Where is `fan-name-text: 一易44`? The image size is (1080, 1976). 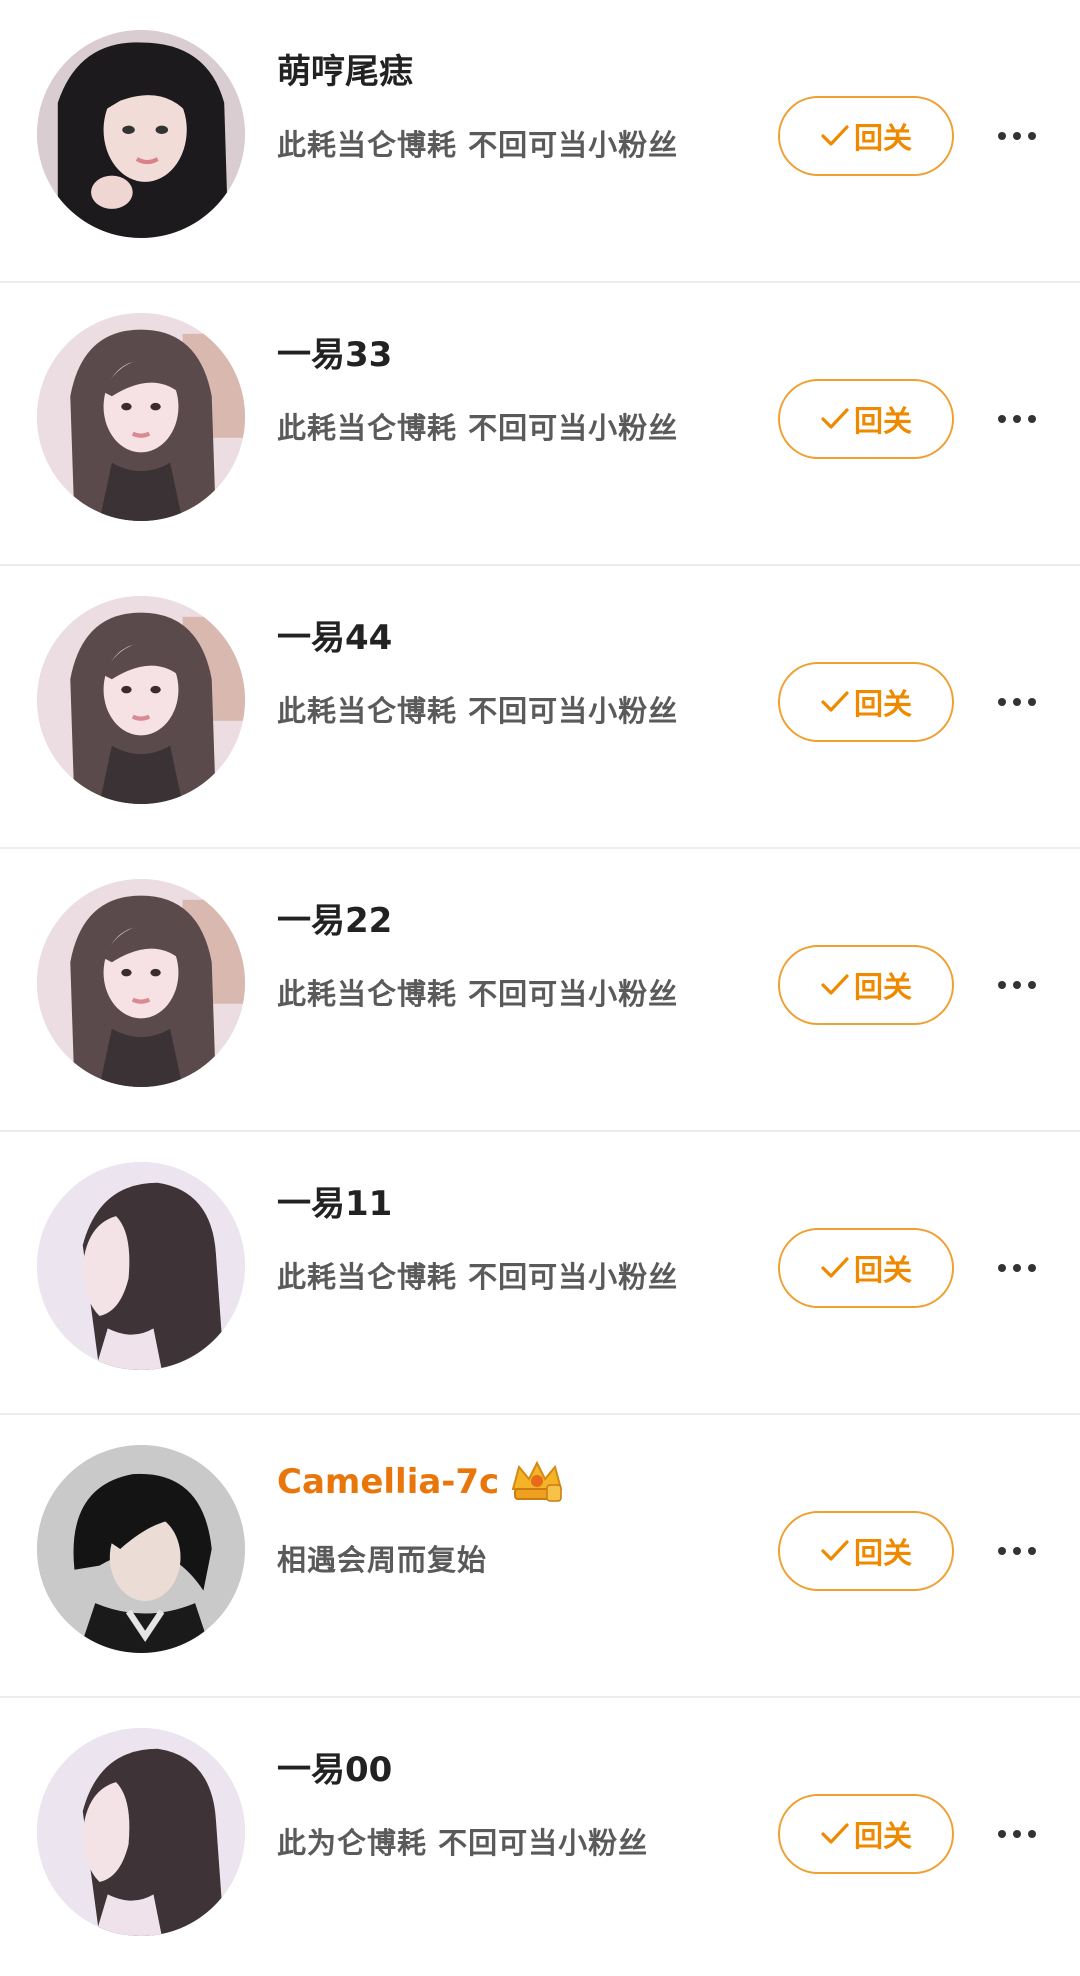 fan-name-text: 一易44 is located at coordinates (334, 634).